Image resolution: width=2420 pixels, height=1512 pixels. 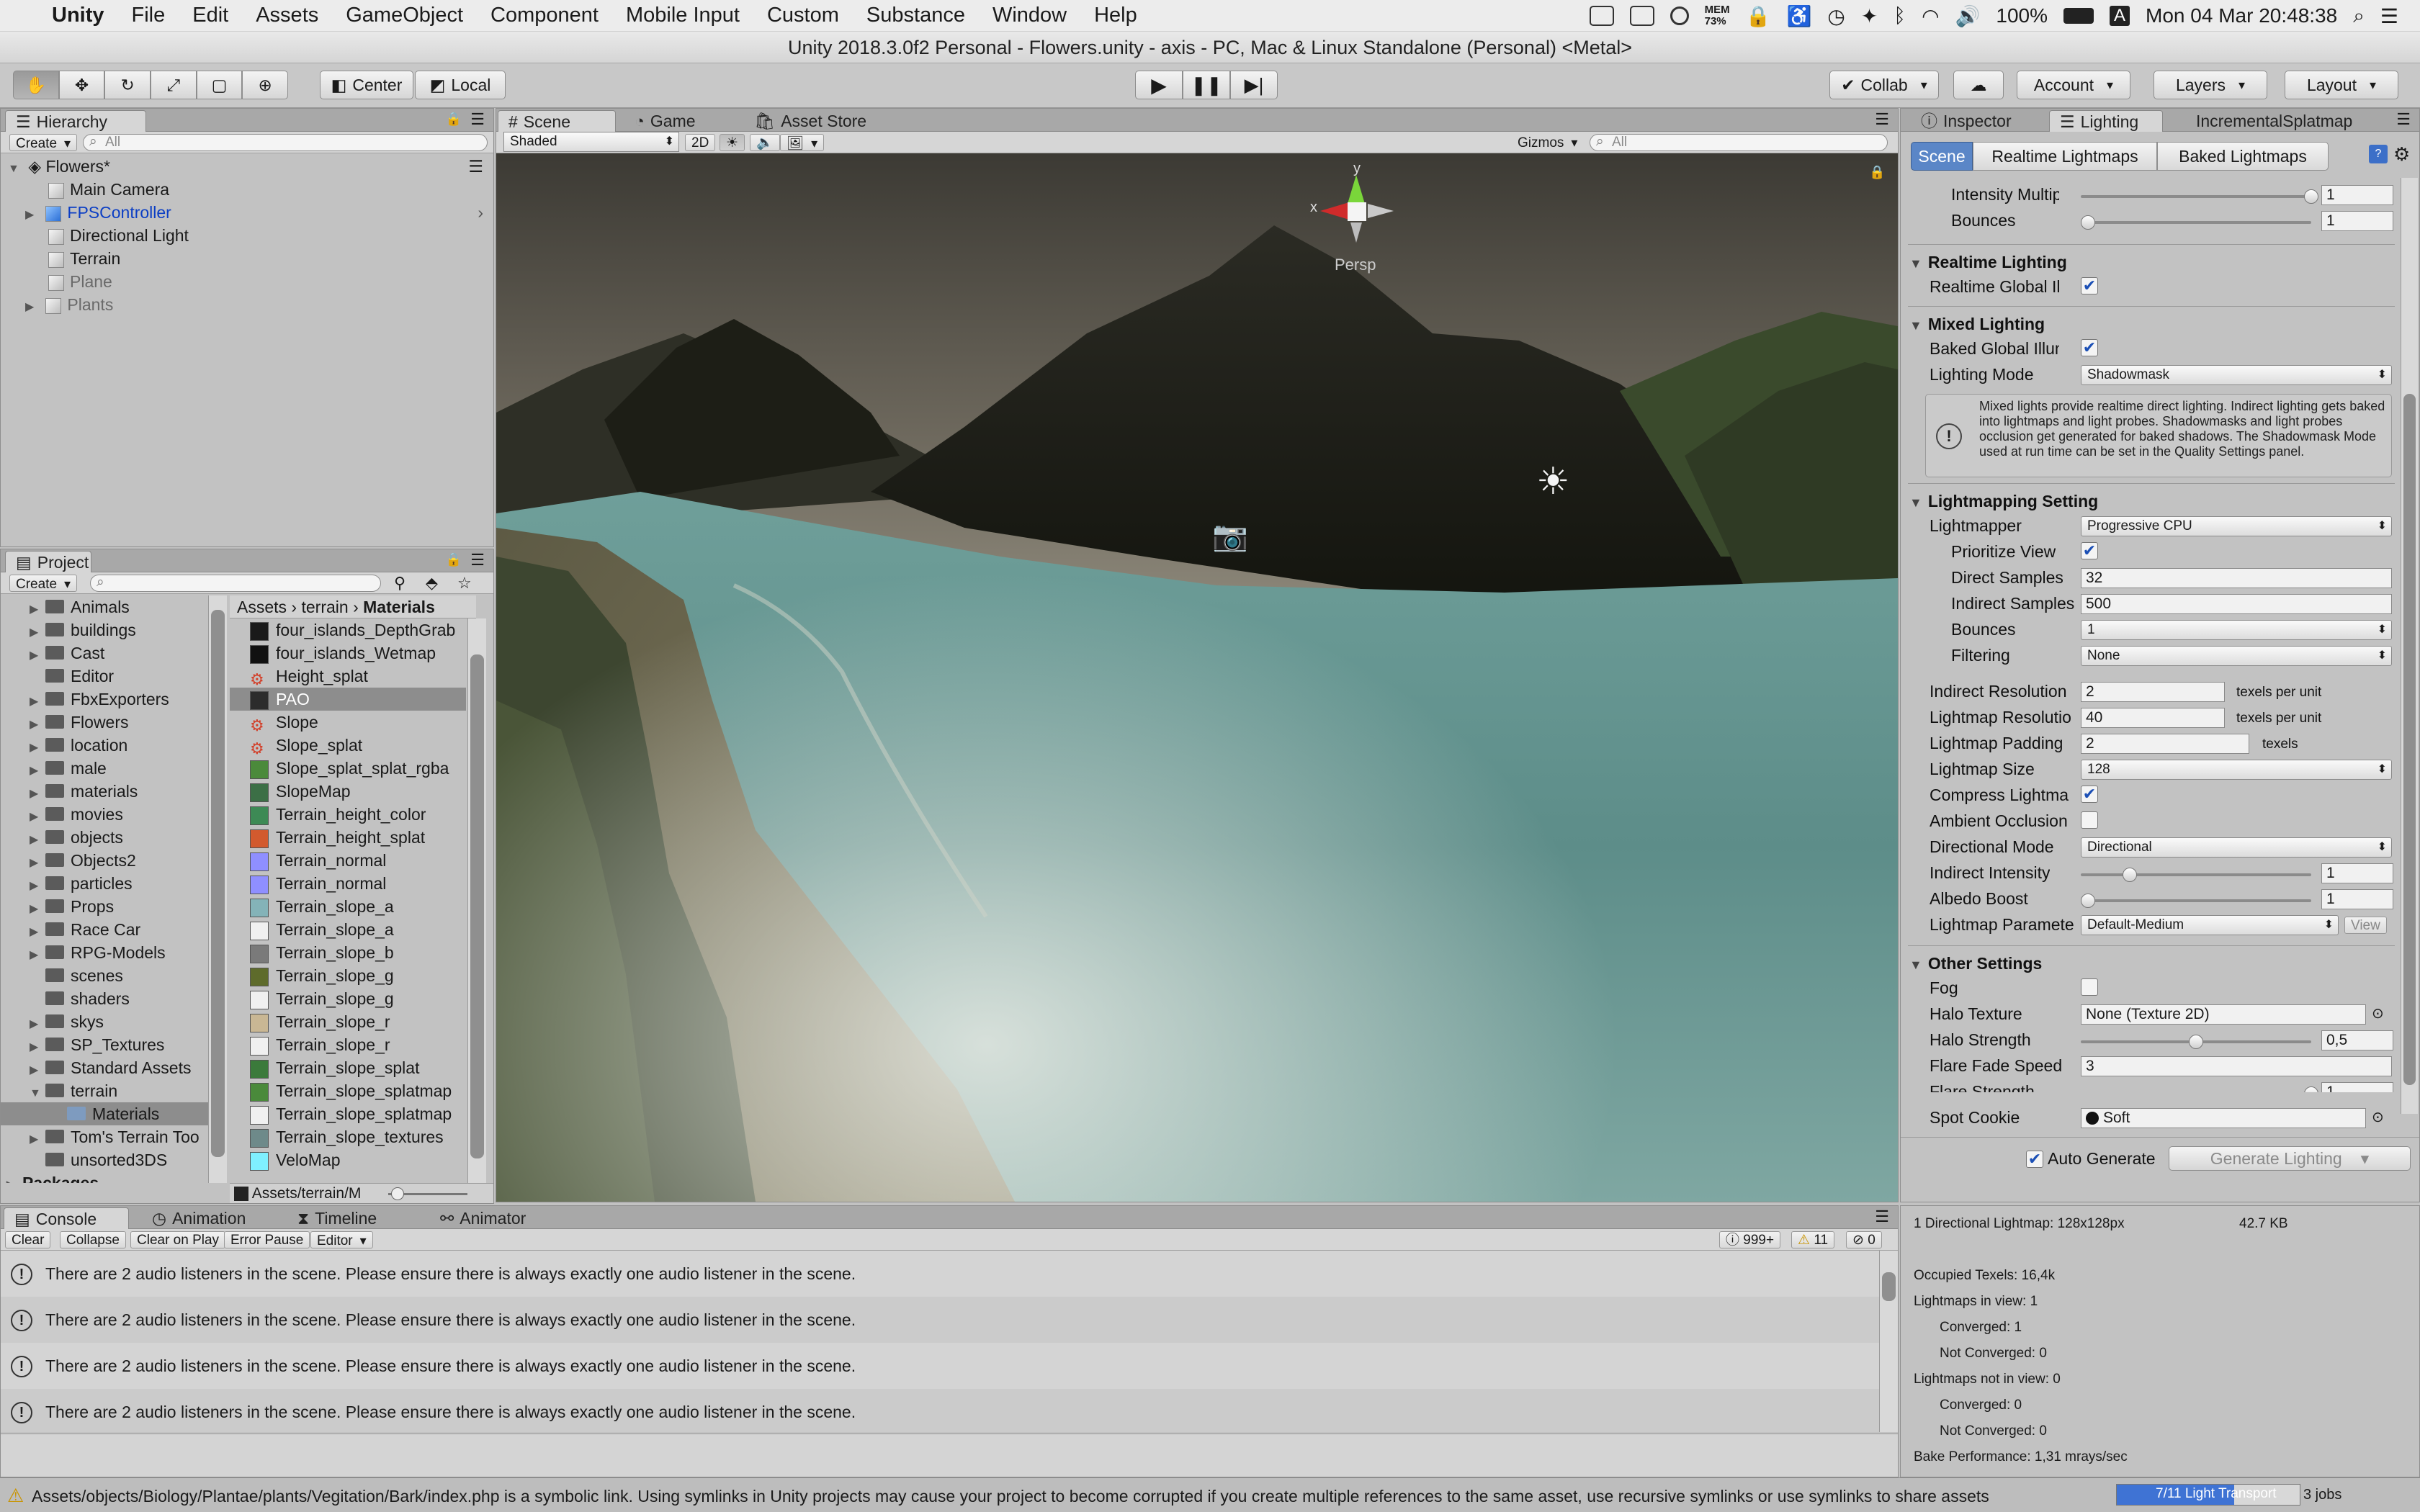 I want to click on menu-custom: Custom, so click(x=803, y=15).